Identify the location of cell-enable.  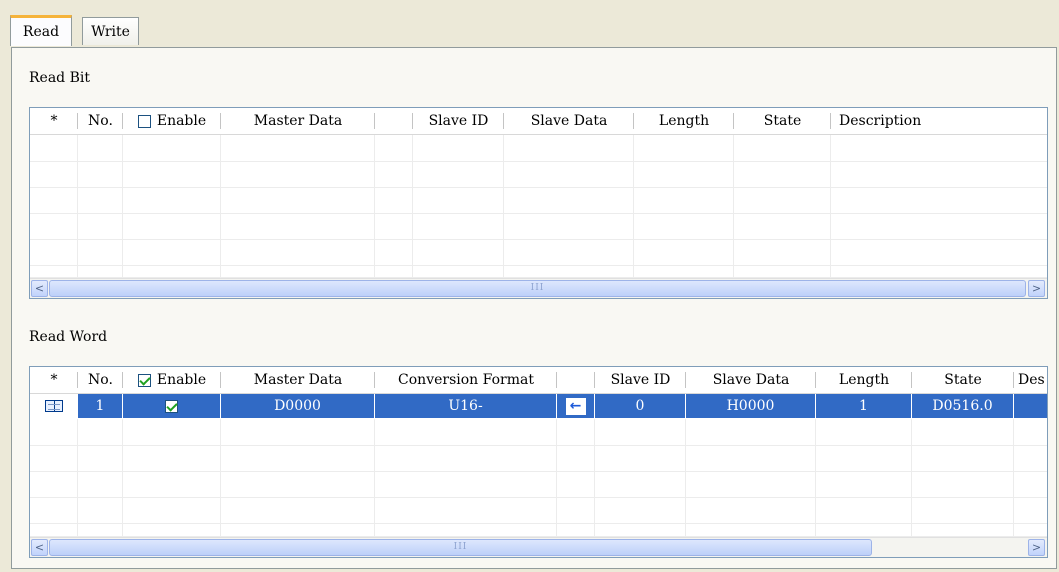
(172, 406).